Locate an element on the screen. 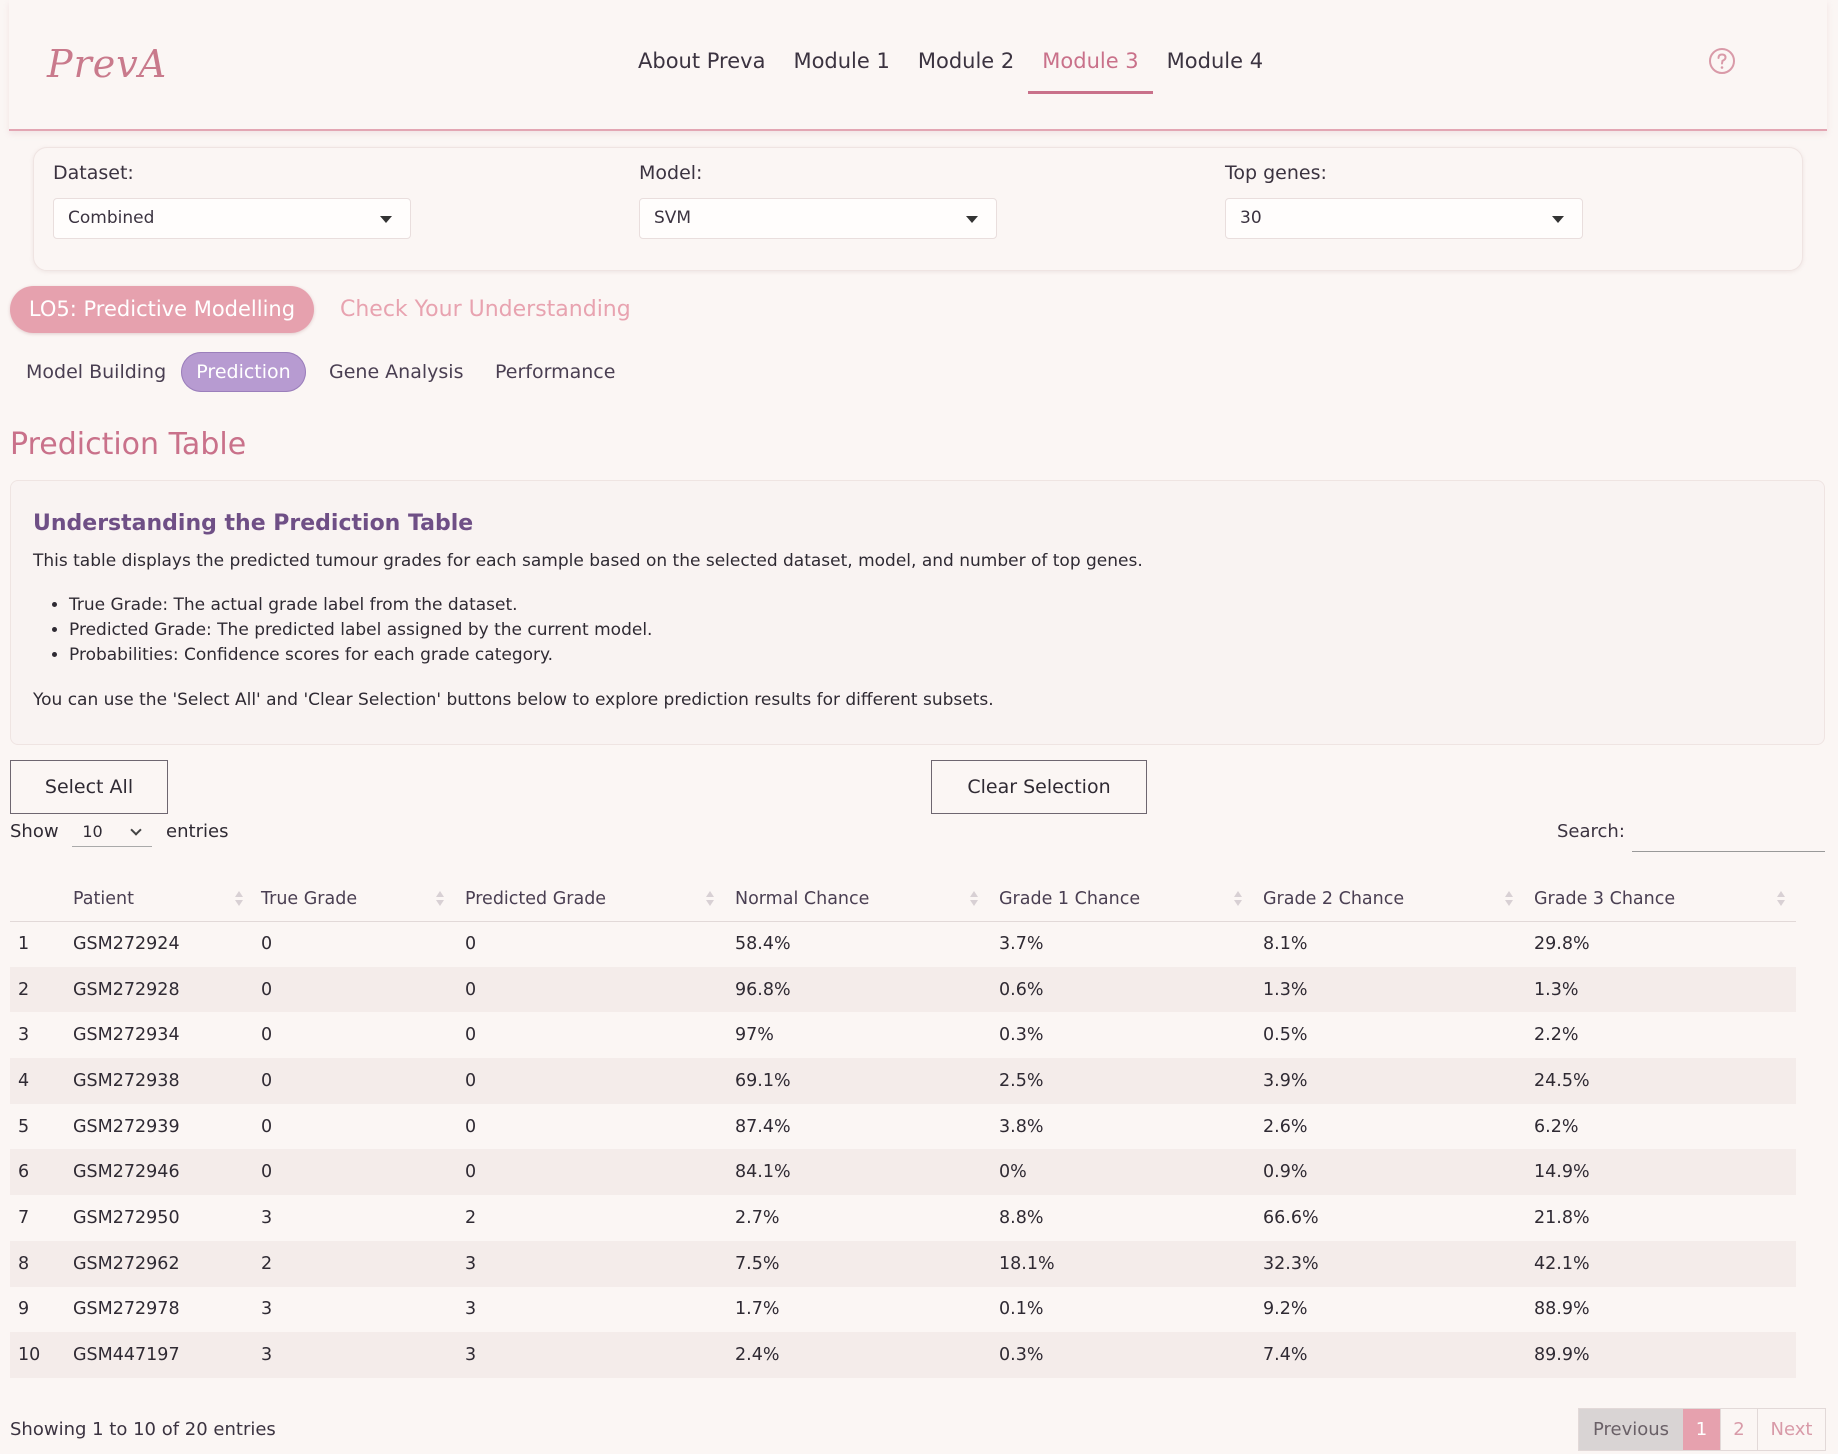 The width and height of the screenshot is (1838, 1454). grade-2-chance-cell: 32.3% is located at coordinates (1398, 1263).